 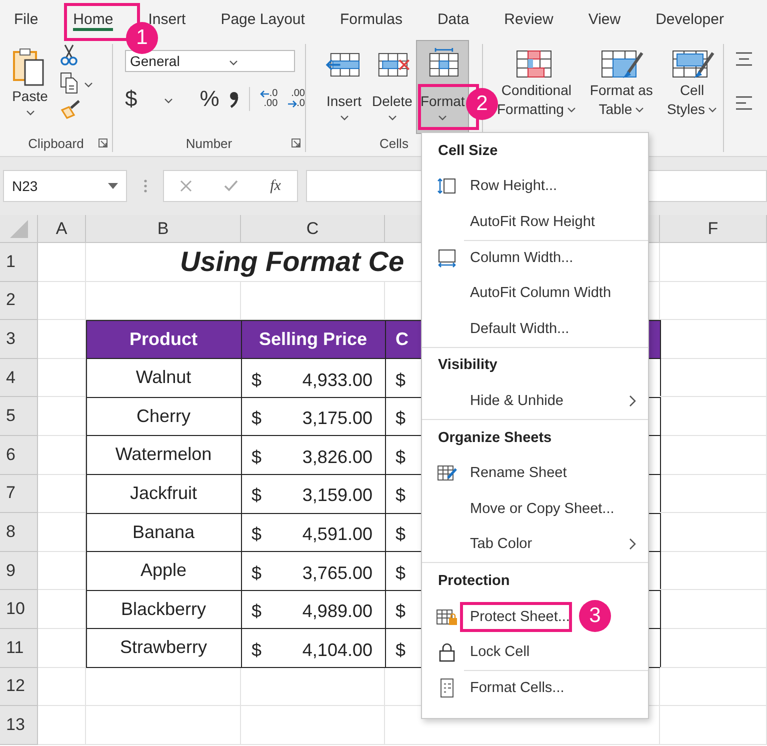 What do you see at coordinates (468, 150) in the screenshot?
I see `menu-section-title: Cell Size` at bounding box center [468, 150].